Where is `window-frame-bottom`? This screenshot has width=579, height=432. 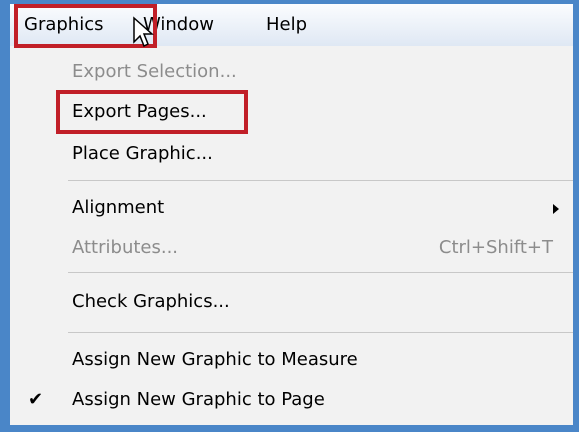
window-frame-bottom is located at coordinates (289, 428).